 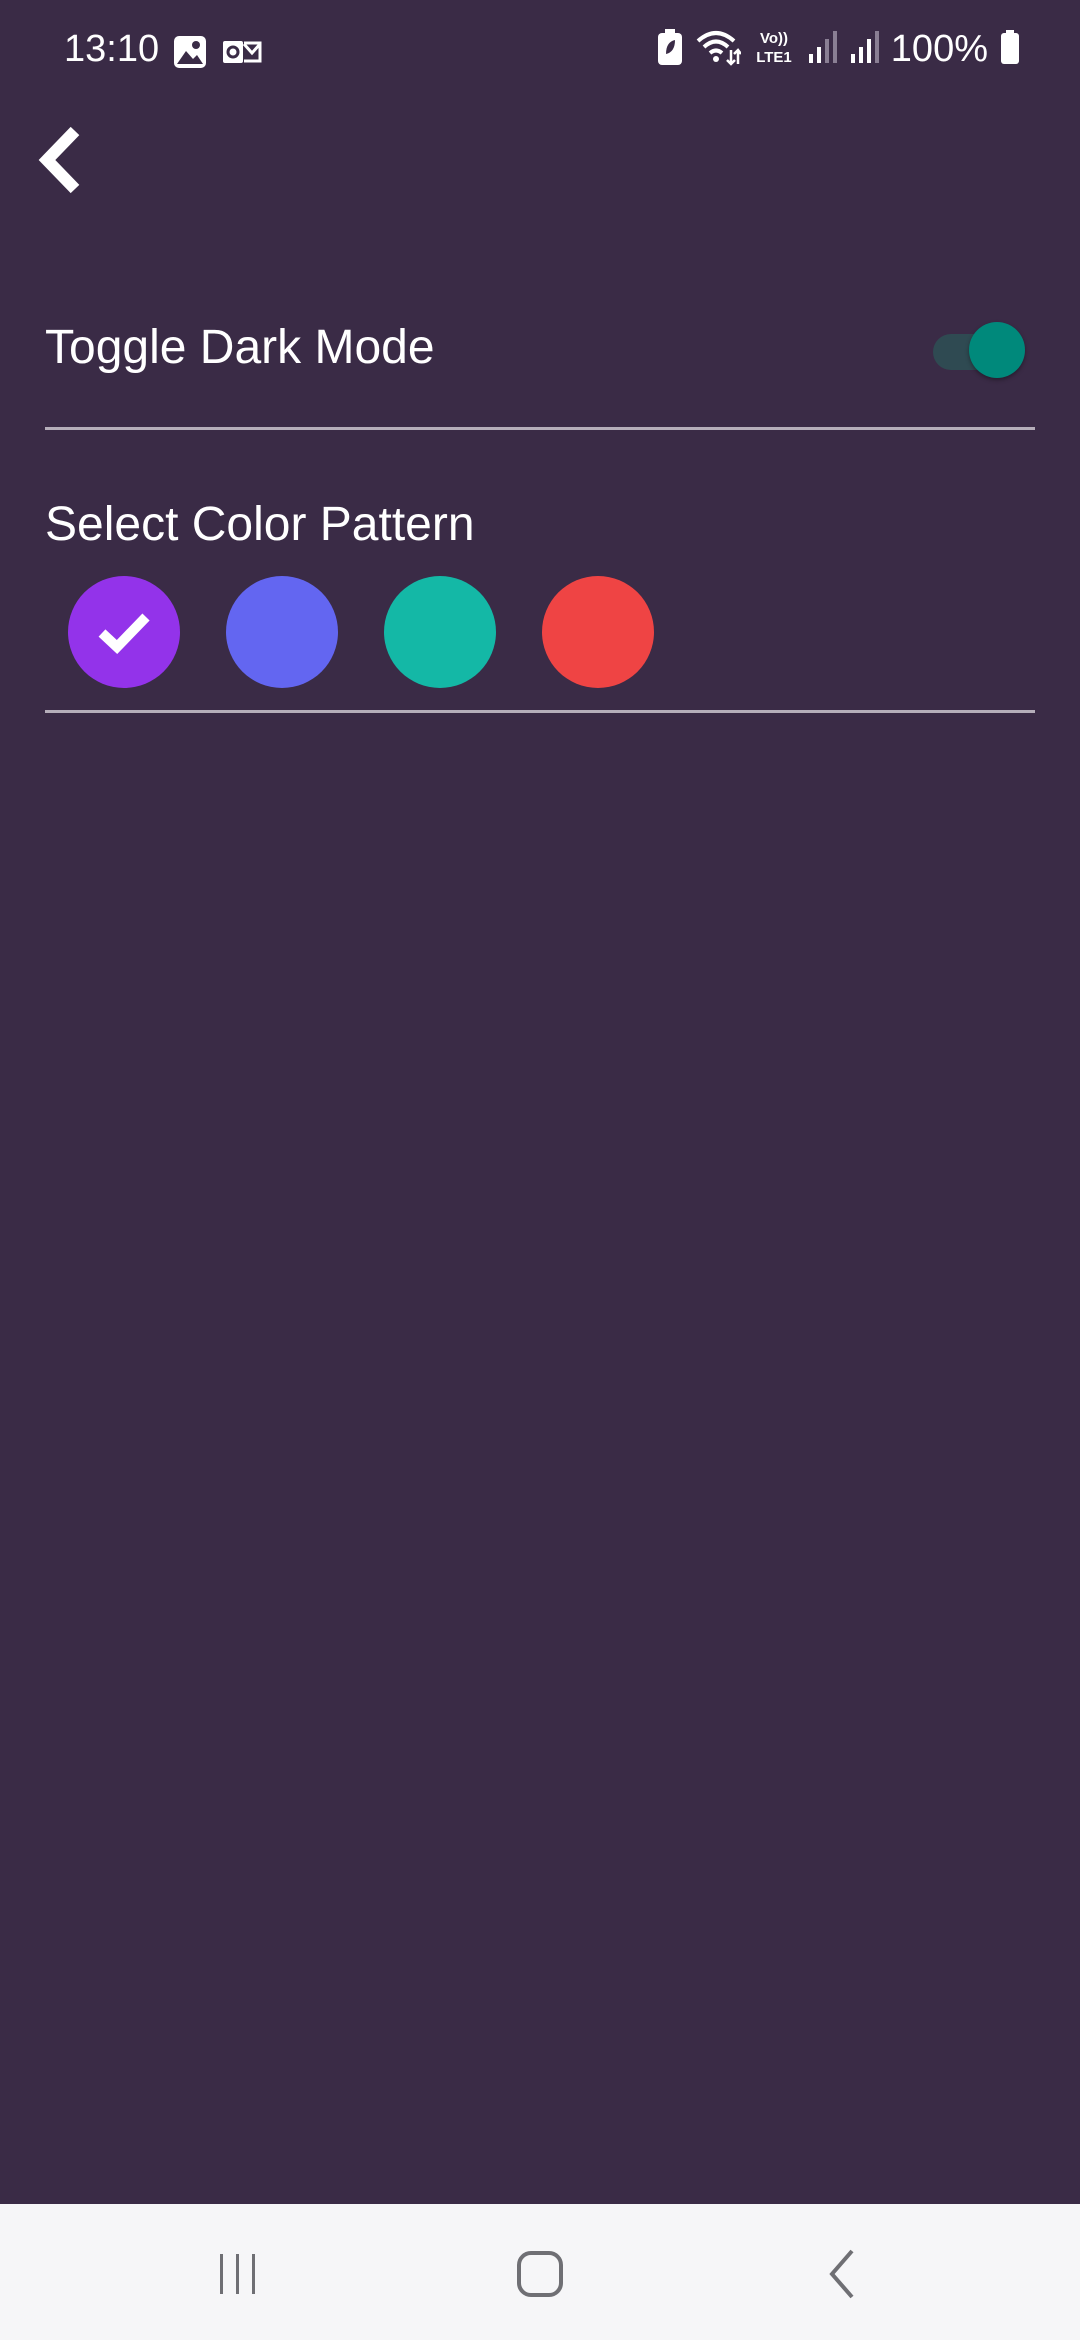 What do you see at coordinates (774, 57) in the screenshot?
I see `svg-text: LTE1` at bounding box center [774, 57].